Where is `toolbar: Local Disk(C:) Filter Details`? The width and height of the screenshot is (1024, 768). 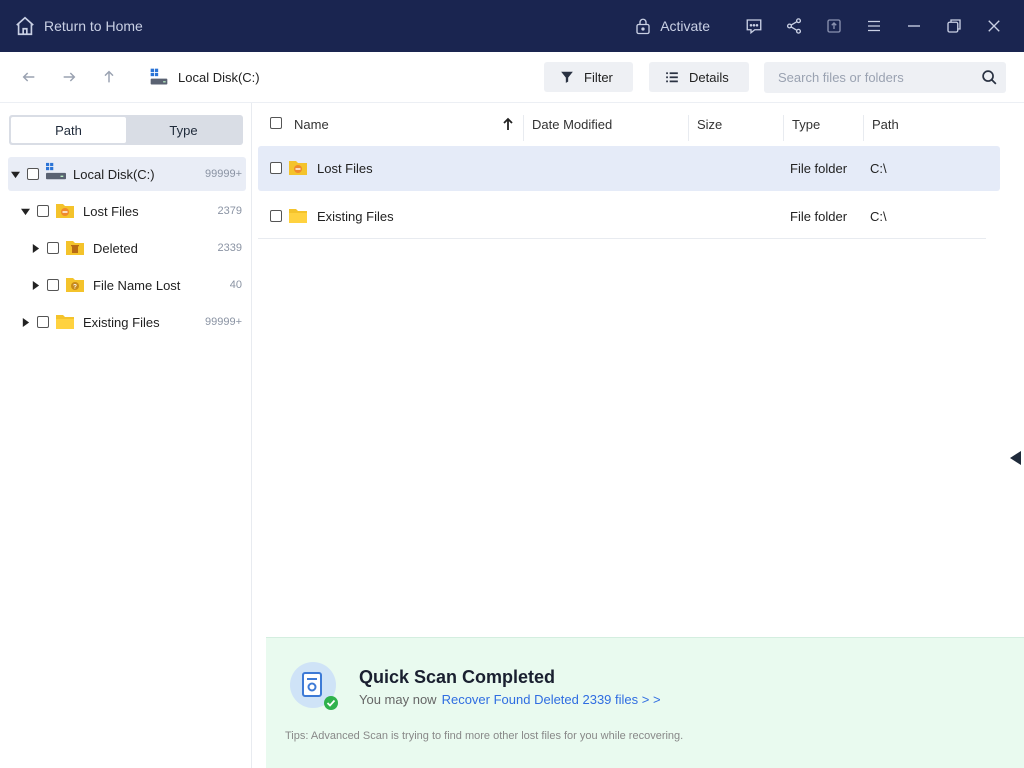 toolbar: Local Disk(C:) Filter Details is located at coordinates (512, 77).